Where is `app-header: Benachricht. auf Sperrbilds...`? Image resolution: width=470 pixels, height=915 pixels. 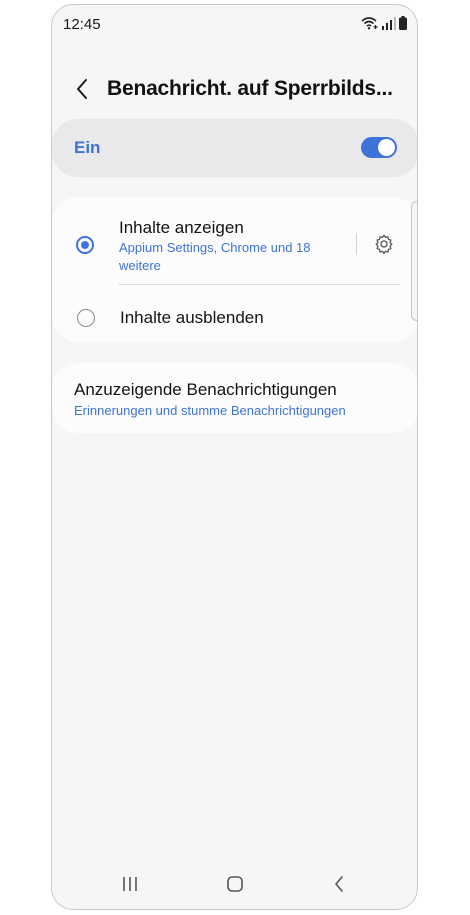
app-header: Benachricht. auf Sperrbilds... is located at coordinates (234, 90).